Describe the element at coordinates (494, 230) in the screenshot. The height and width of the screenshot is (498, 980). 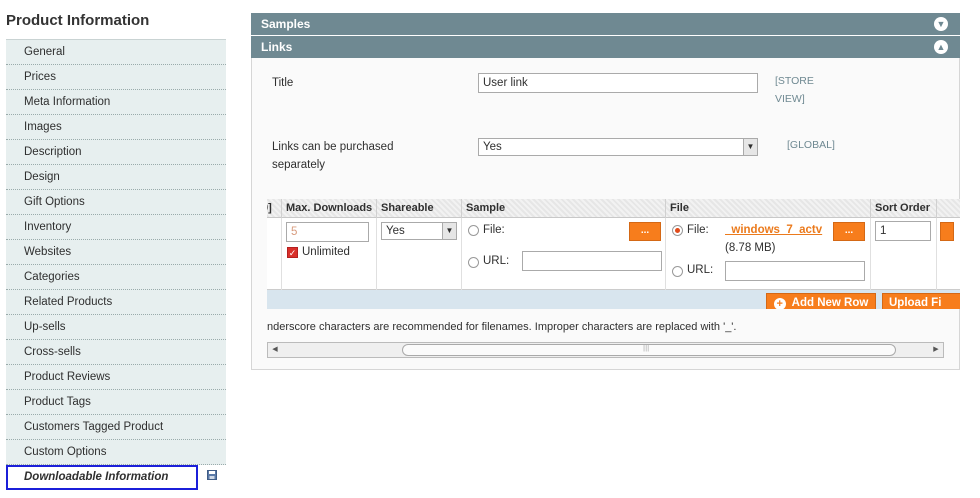
I see `sample-file-label: File:` at that location.